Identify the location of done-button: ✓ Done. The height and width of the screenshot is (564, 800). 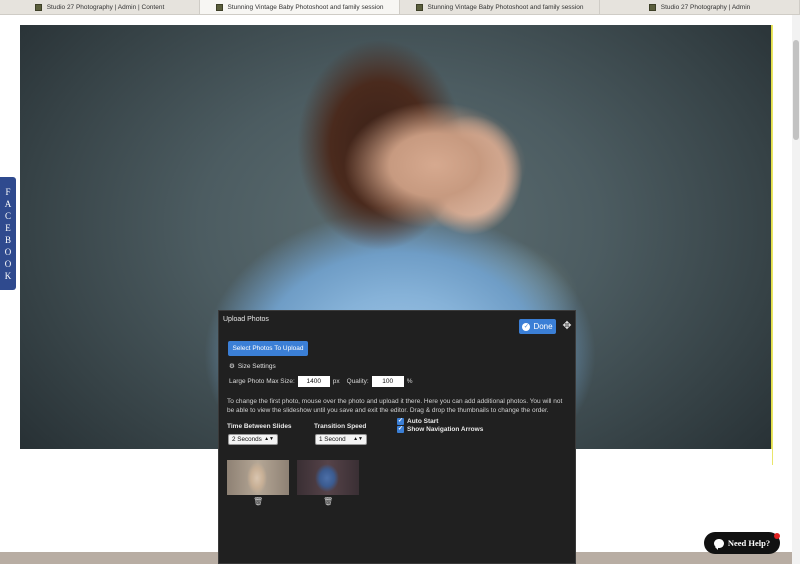
(537, 326).